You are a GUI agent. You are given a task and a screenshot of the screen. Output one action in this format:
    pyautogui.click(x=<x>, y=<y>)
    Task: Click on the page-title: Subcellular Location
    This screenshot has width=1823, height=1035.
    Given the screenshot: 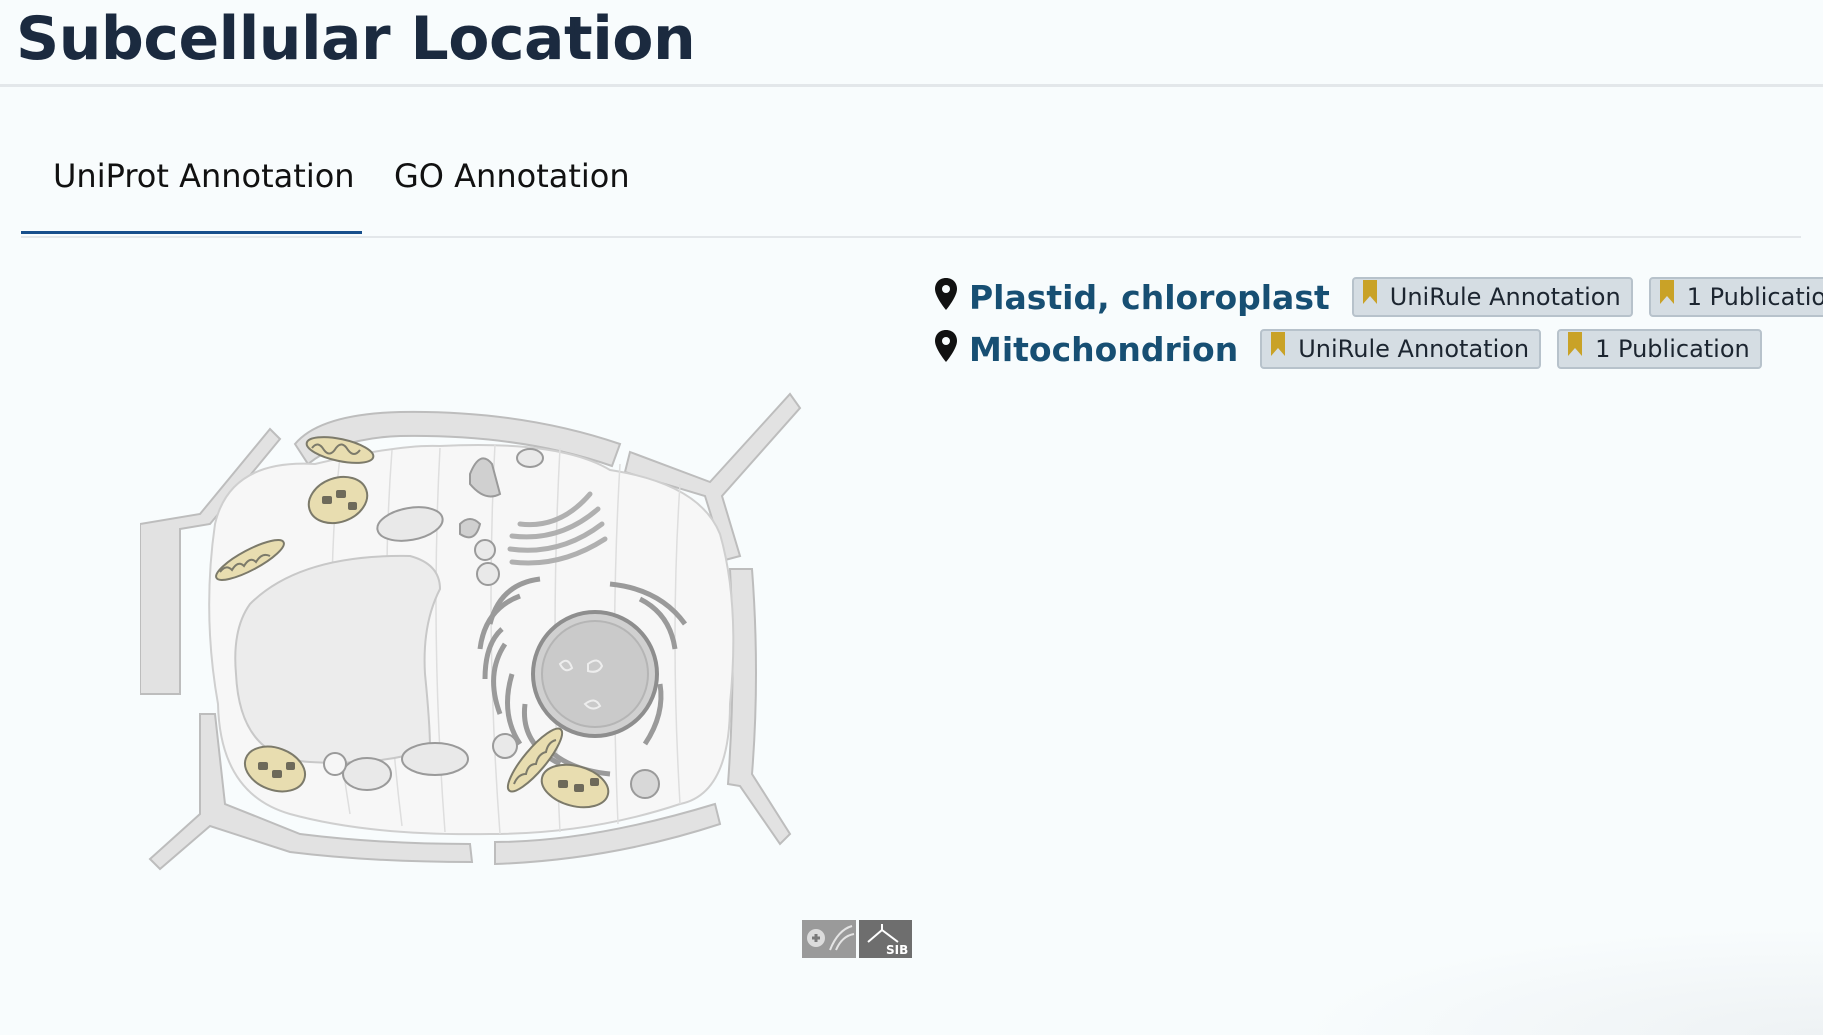 What is the action you would take?
    pyautogui.click(x=356, y=39)
    